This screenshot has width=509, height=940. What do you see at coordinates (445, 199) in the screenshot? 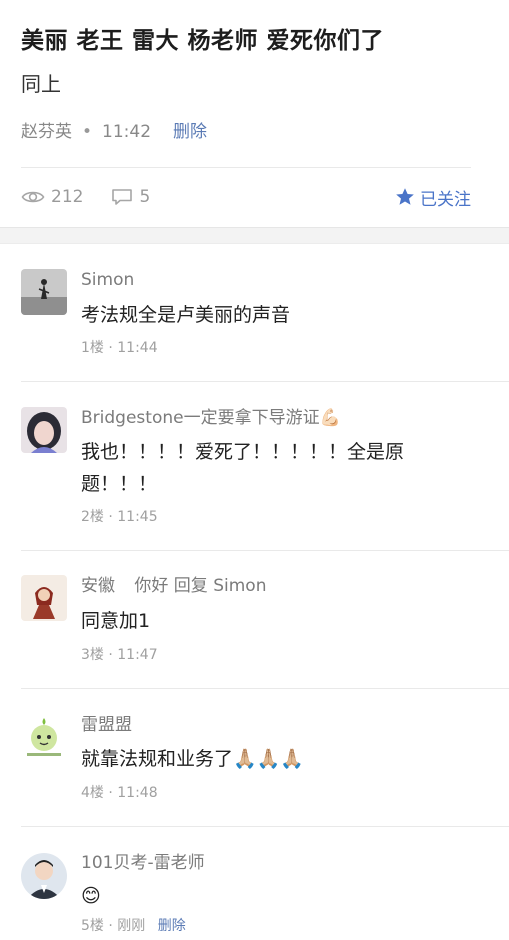
I see `follow-label: 已关注` at bounding box center [445, 199].